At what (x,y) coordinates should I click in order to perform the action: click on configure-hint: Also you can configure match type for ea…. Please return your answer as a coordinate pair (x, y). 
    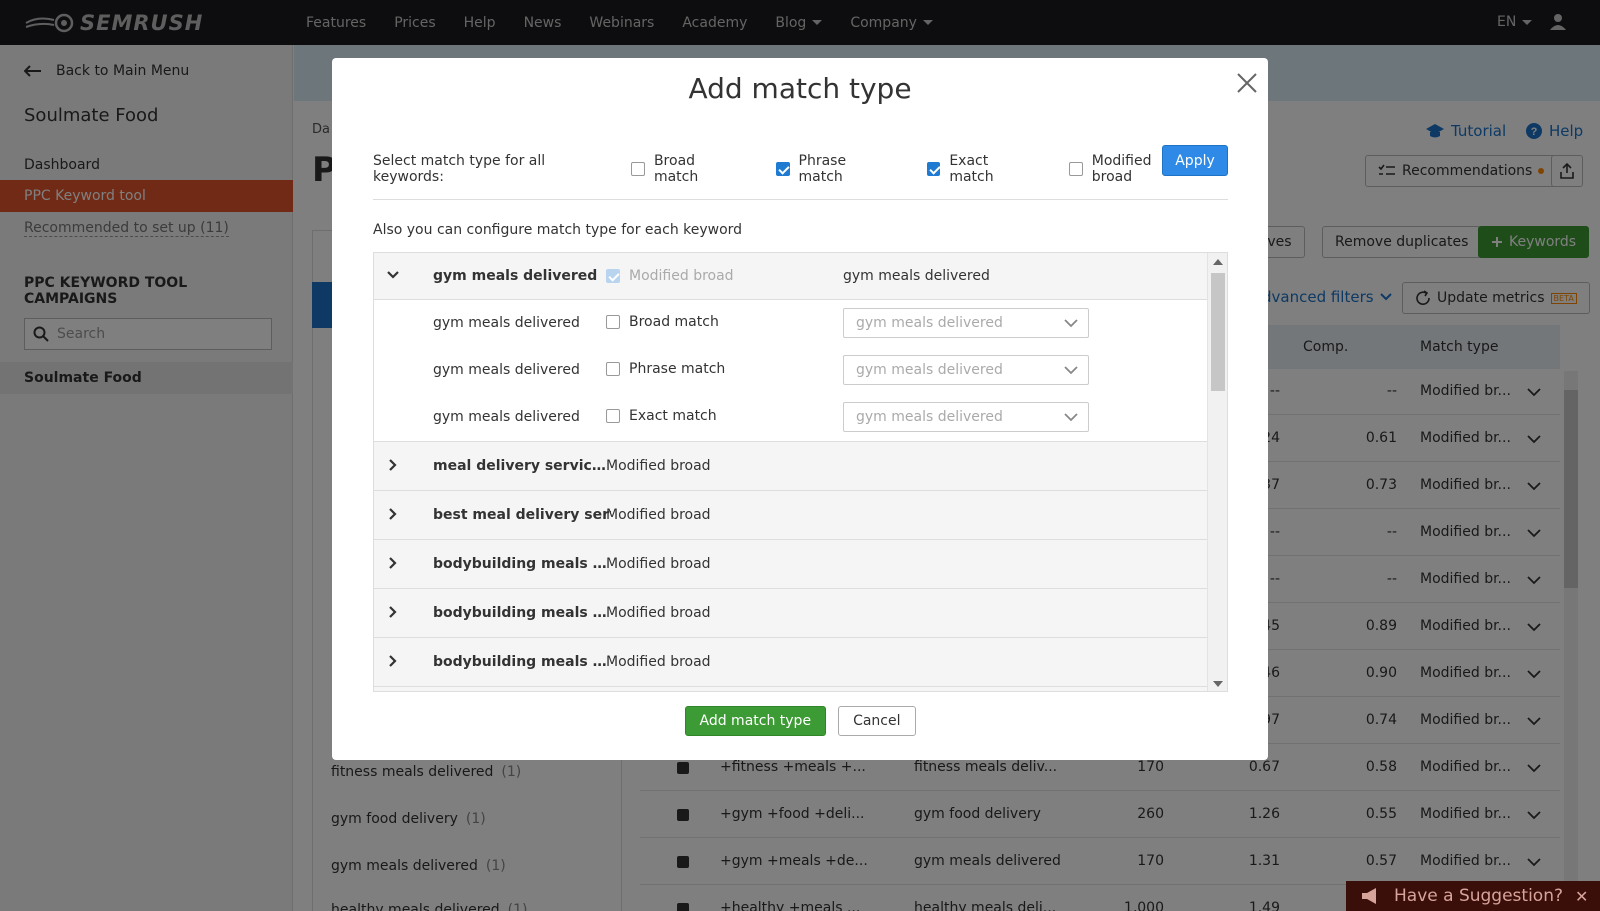
    Looking at the image, I should click on (558, 230).